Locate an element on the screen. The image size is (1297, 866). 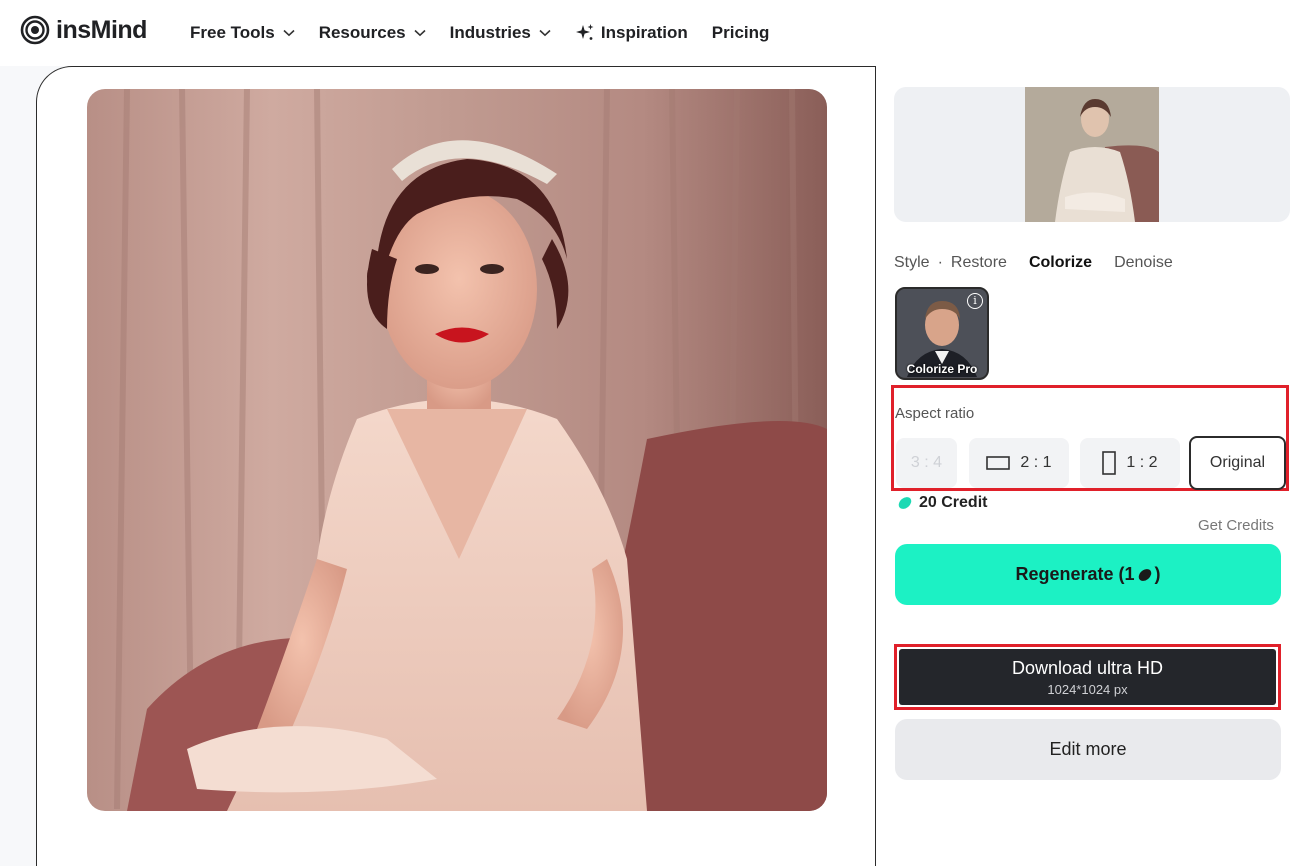
get-credits-link: Get Credits is located at coordinates (1236, 525).